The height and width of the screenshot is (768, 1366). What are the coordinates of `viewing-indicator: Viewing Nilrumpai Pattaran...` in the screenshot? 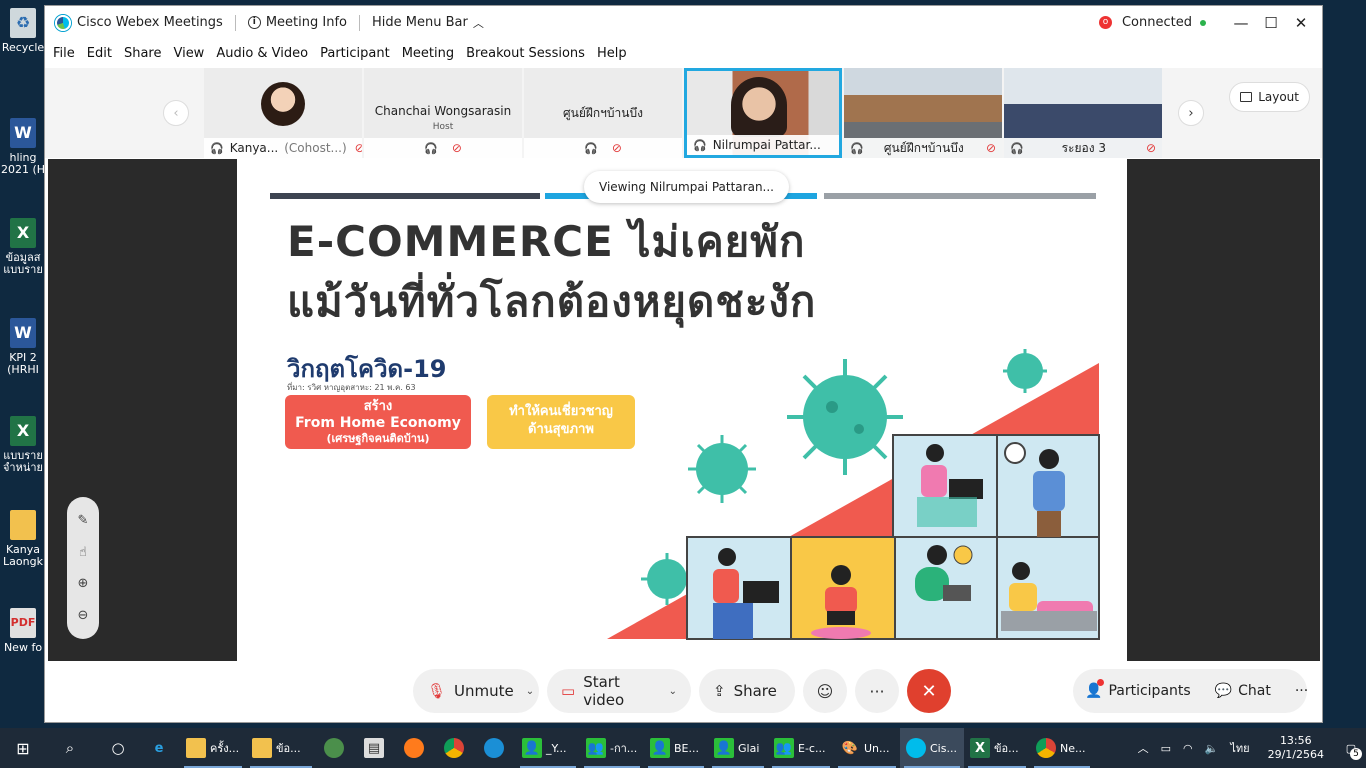 It's located at (686, 187).